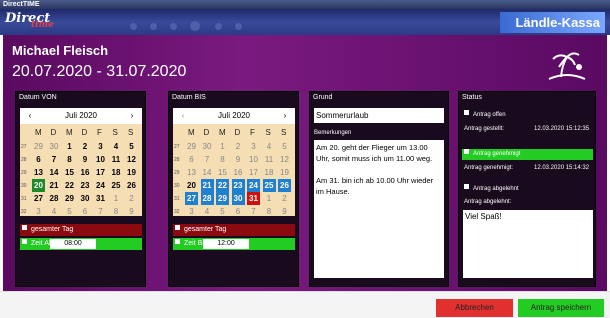 This screenshot has width=610, height=318. What do you see at coordinates (116, 172) in the screenshot?
I see `calendar-day: 18` at bounding box center [116, 172].